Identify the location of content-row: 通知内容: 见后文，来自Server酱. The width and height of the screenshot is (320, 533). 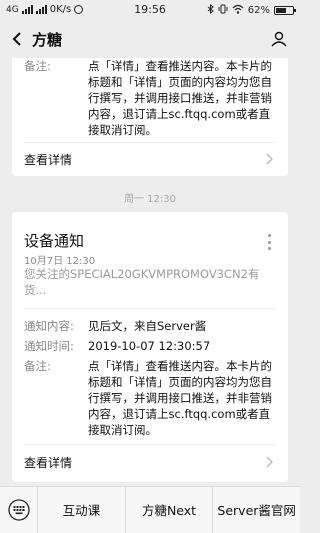
(150, 326).